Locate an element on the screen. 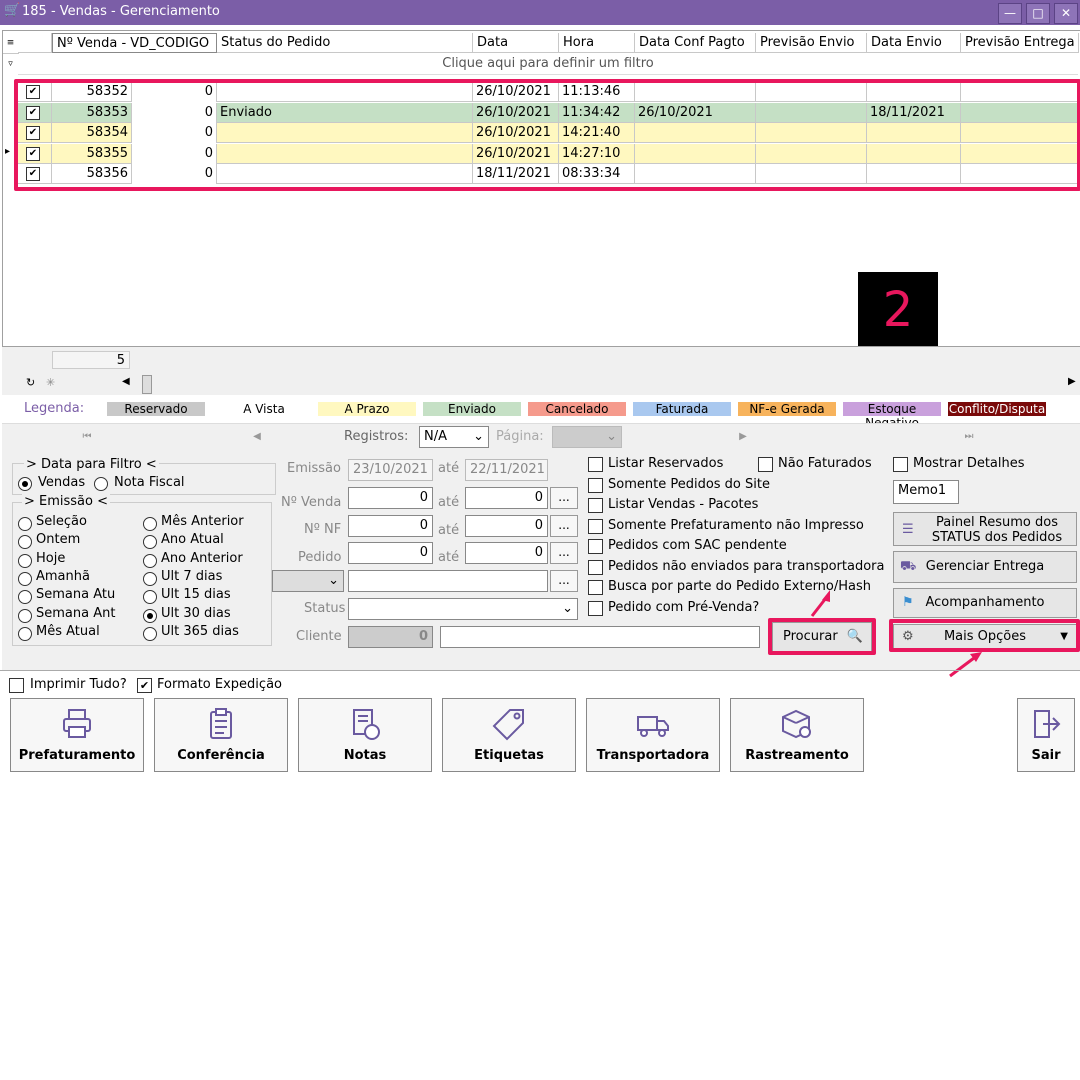 This screenshot has height=1080, width=1080. annotation-arrows is located at coordinates (896, 634).